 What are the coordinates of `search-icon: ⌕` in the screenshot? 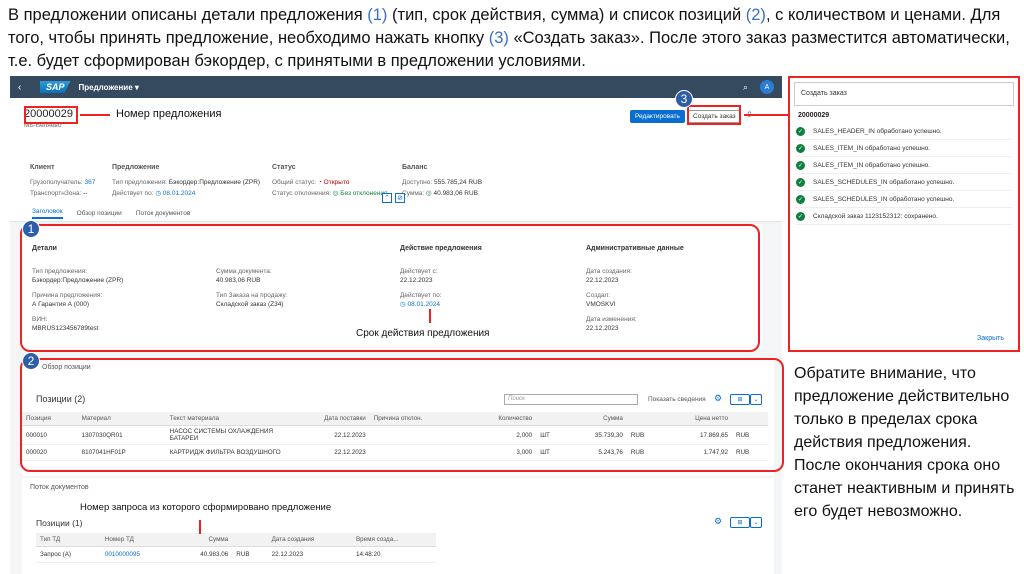 It's located at (745, 87).